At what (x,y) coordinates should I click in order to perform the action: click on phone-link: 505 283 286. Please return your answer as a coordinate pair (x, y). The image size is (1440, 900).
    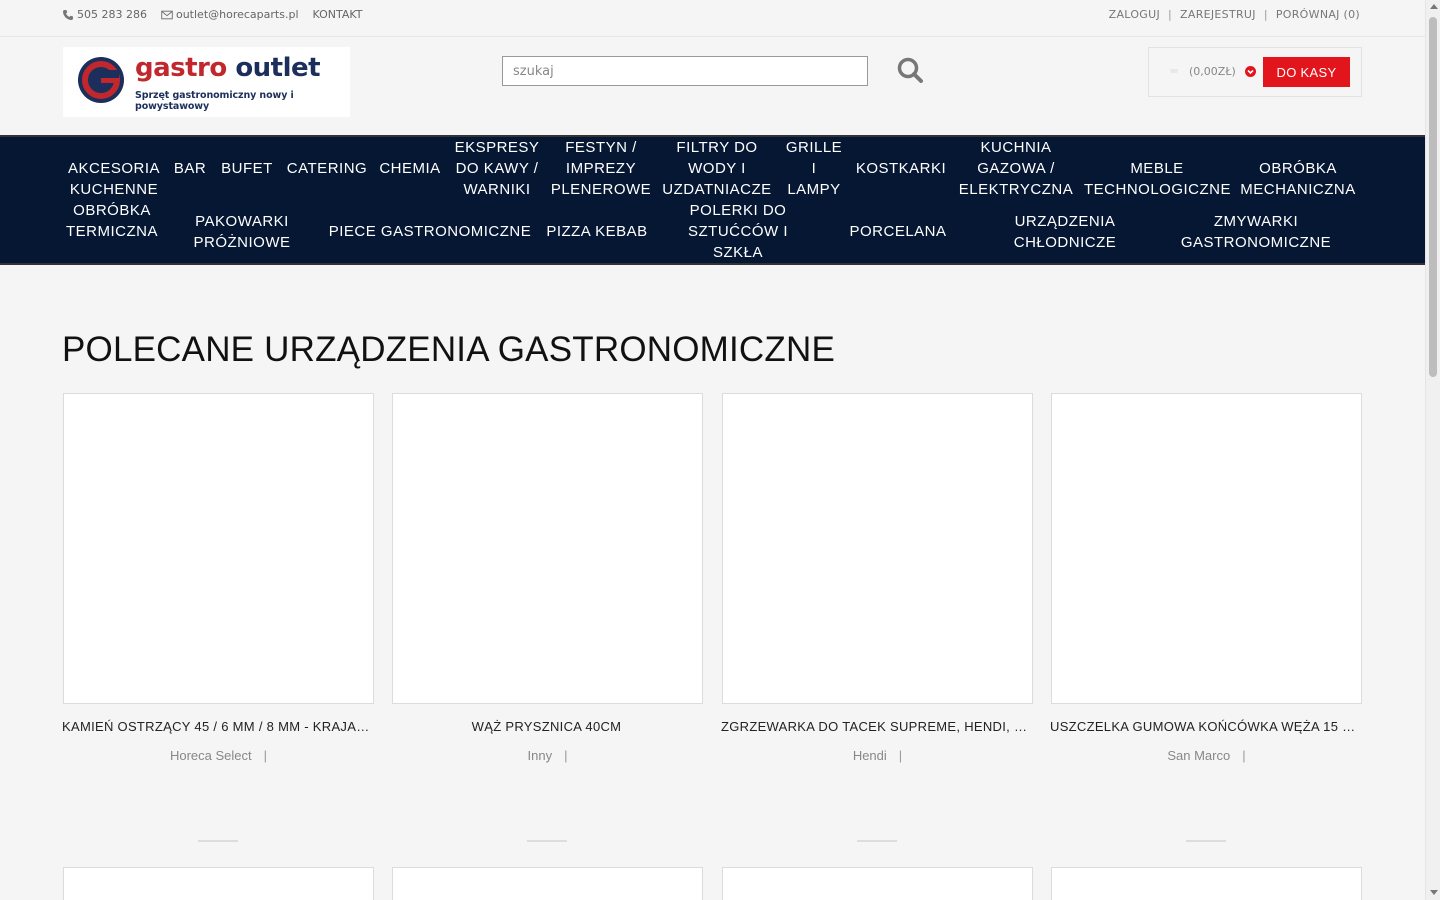
    Looking at the image, I should click on (104, 14).